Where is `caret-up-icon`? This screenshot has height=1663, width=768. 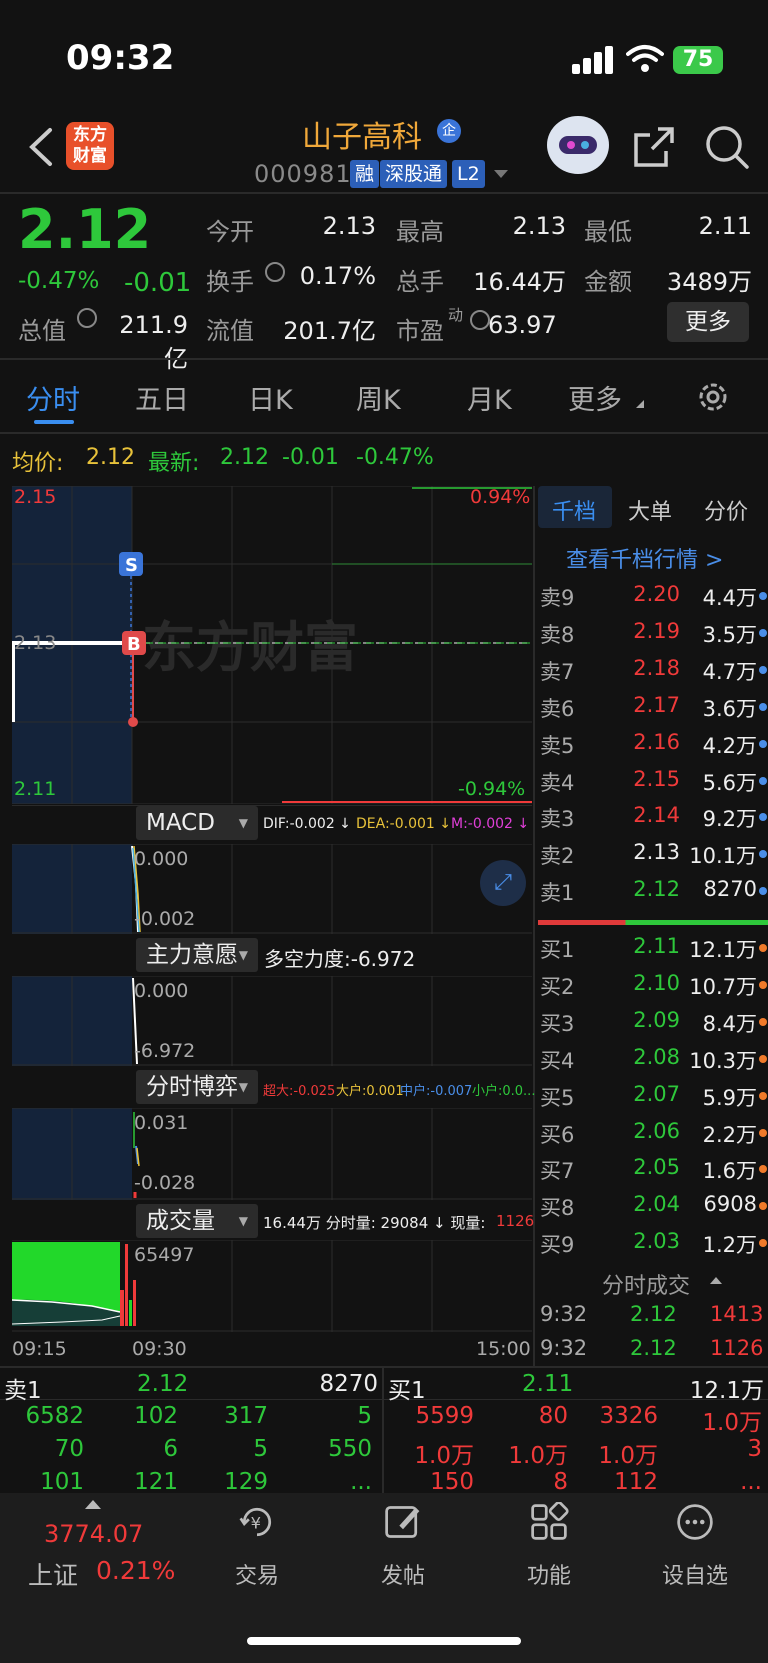 caret-up-icon is located at coordinates (93, 1504).